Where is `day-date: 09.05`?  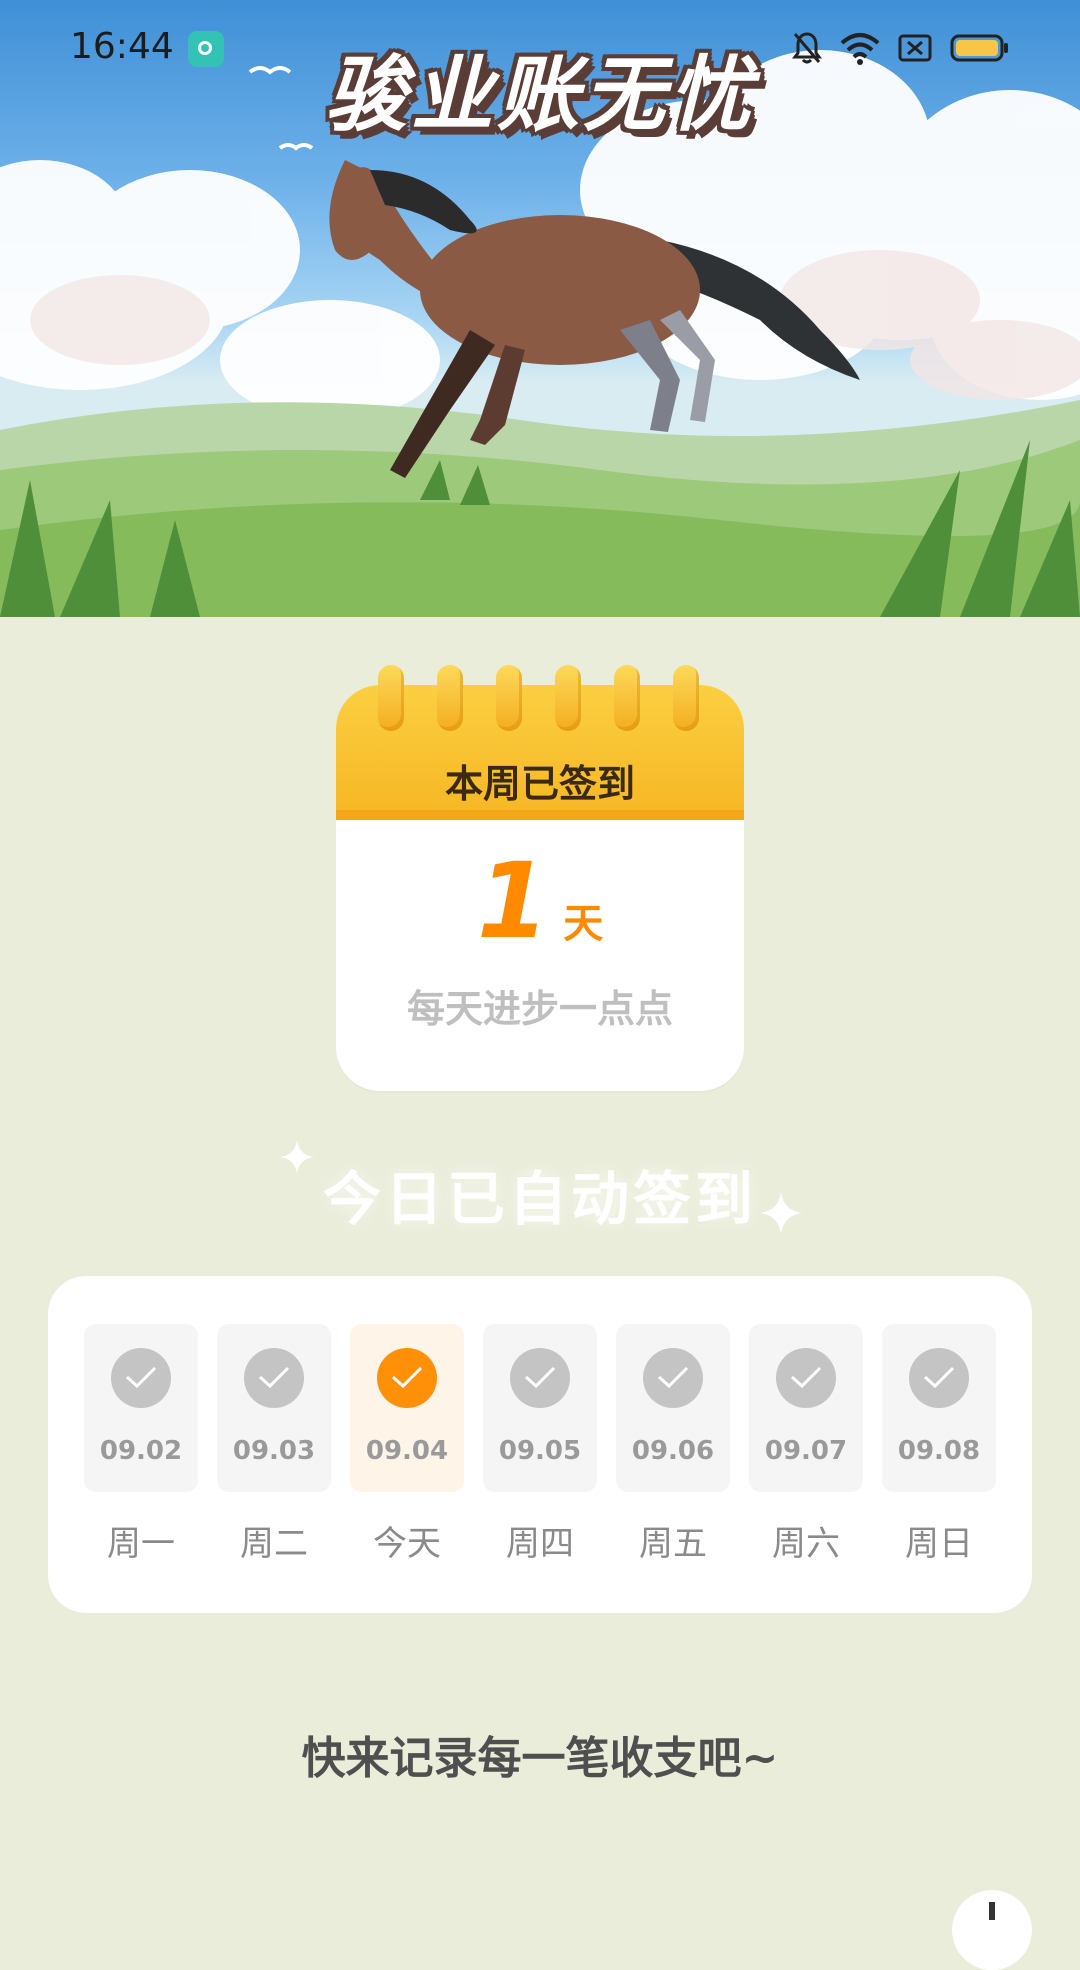
day-date: 09.05 is located at coordinates (540, 1451).